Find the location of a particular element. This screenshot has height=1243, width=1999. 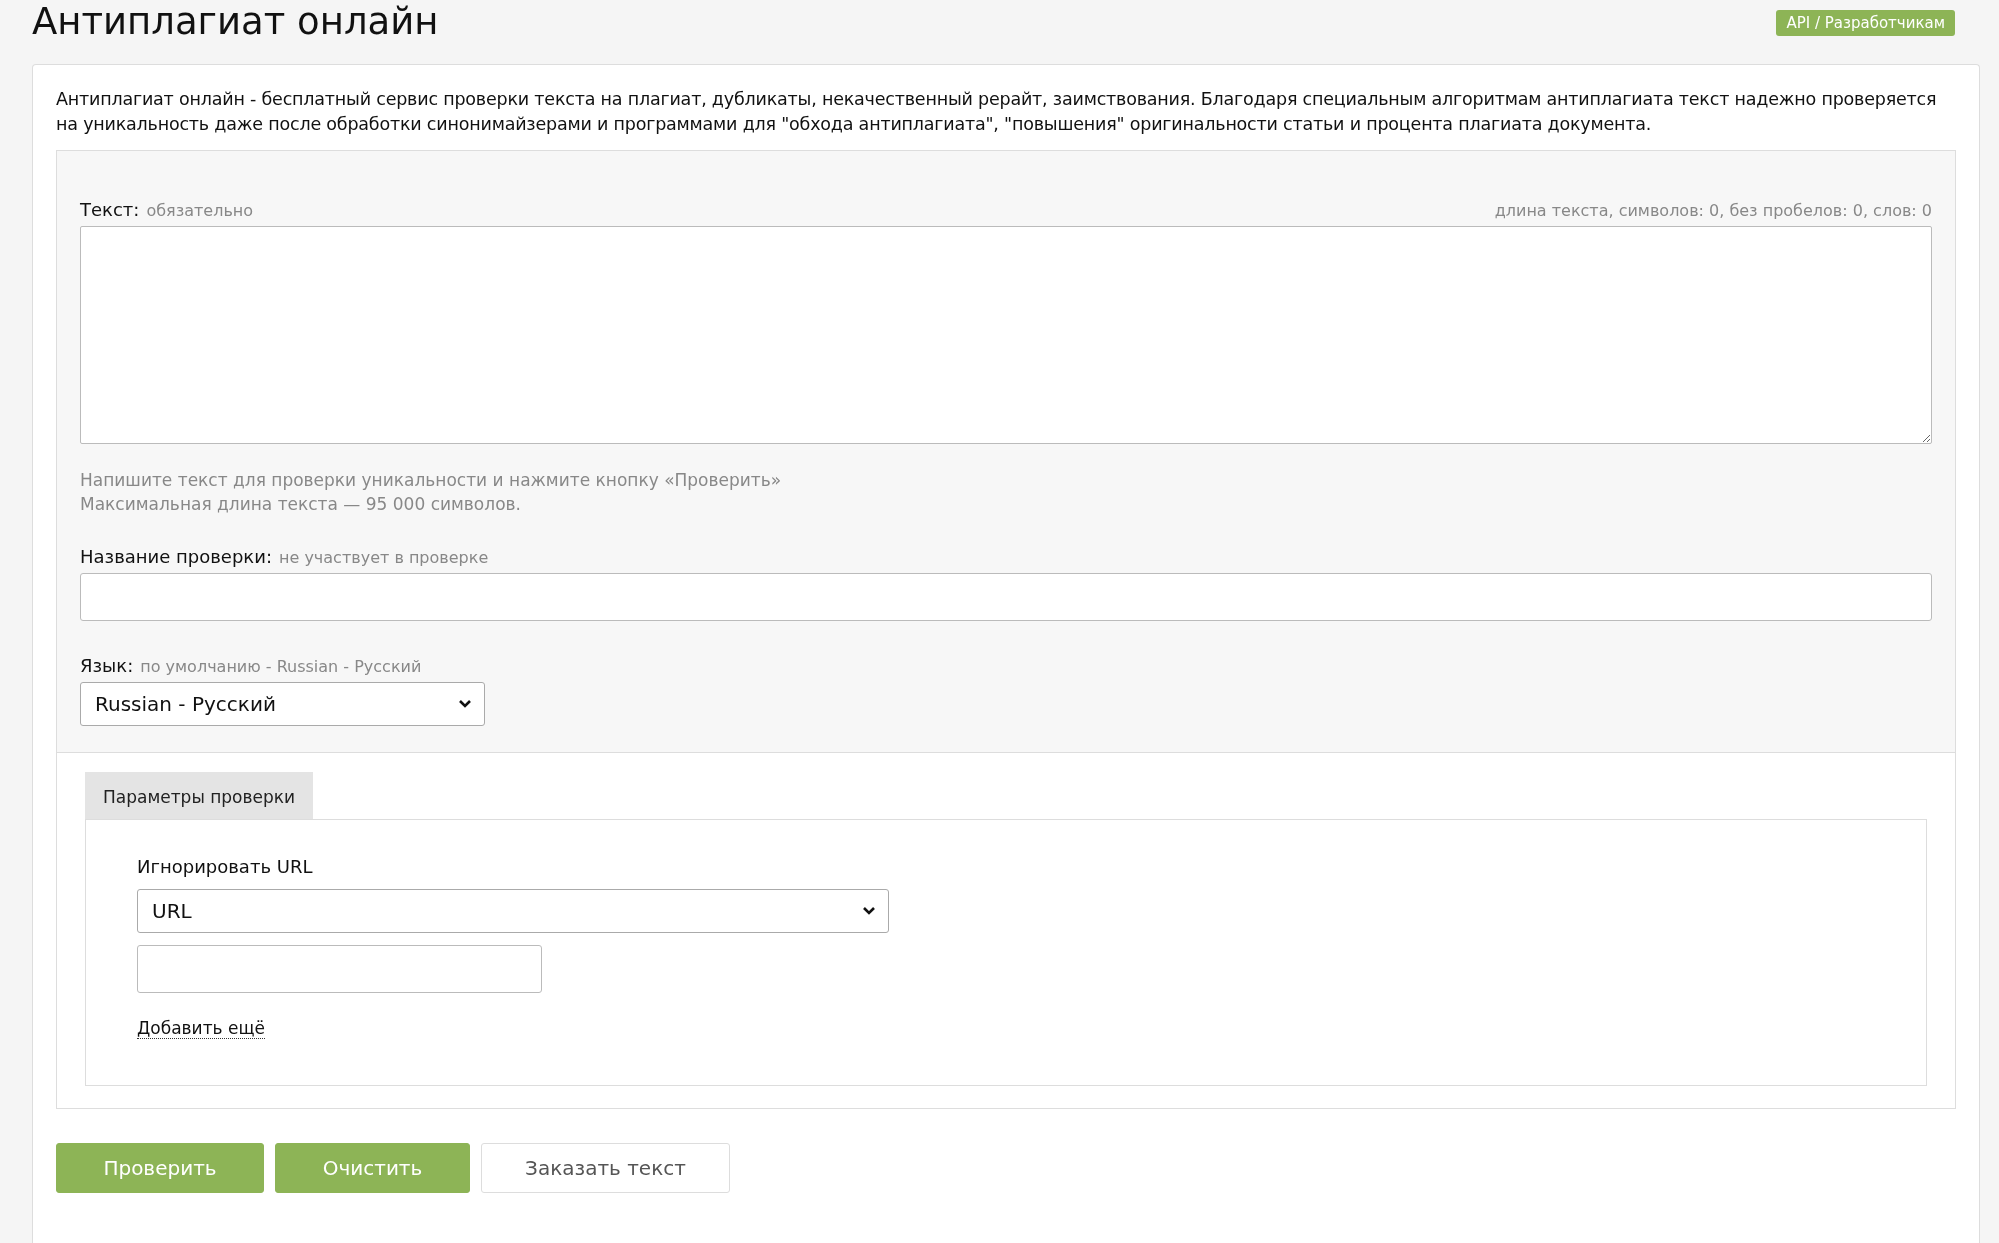

field-note: не участвует в проверке is located at coordinates (384, 557).